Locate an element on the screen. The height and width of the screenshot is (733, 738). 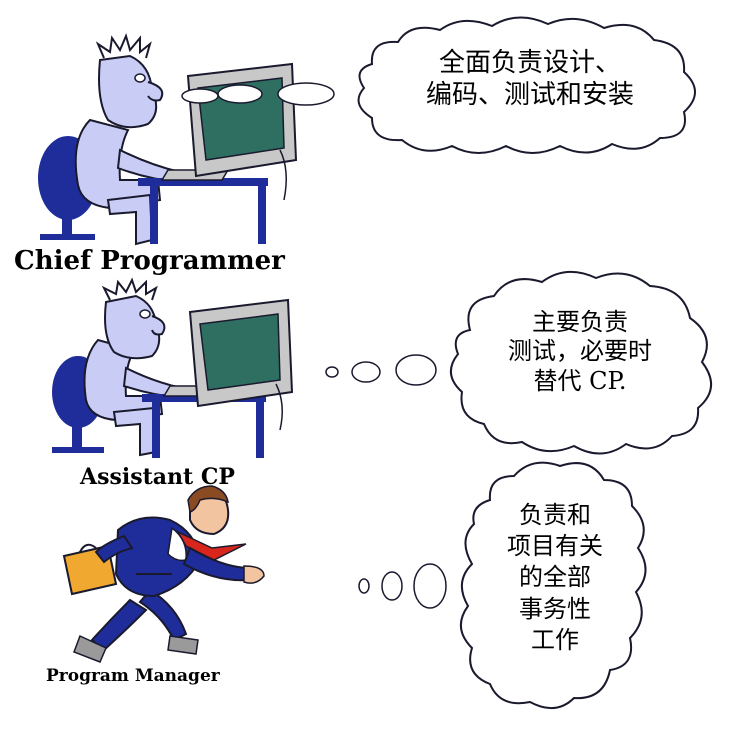
chief-eye is located at coordinates (140, 78).